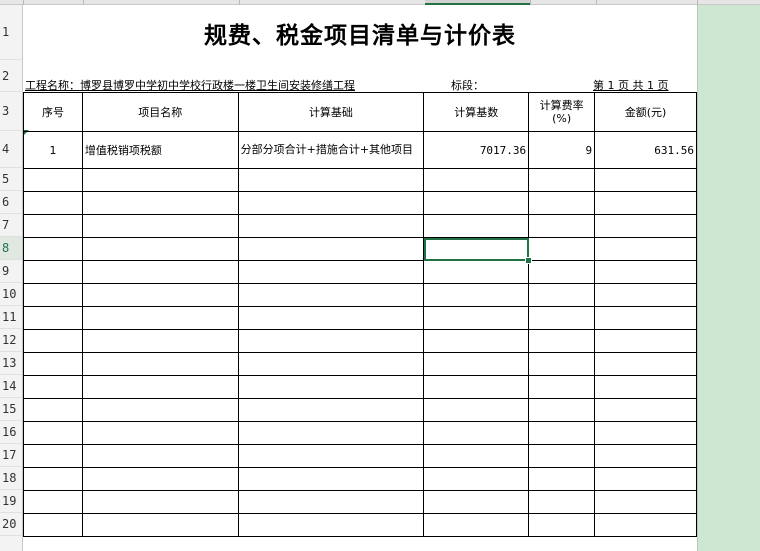 Image resolution: width=760 pixels, height=551 pixels. I want to click on row-number: 8, so click(11, 248).